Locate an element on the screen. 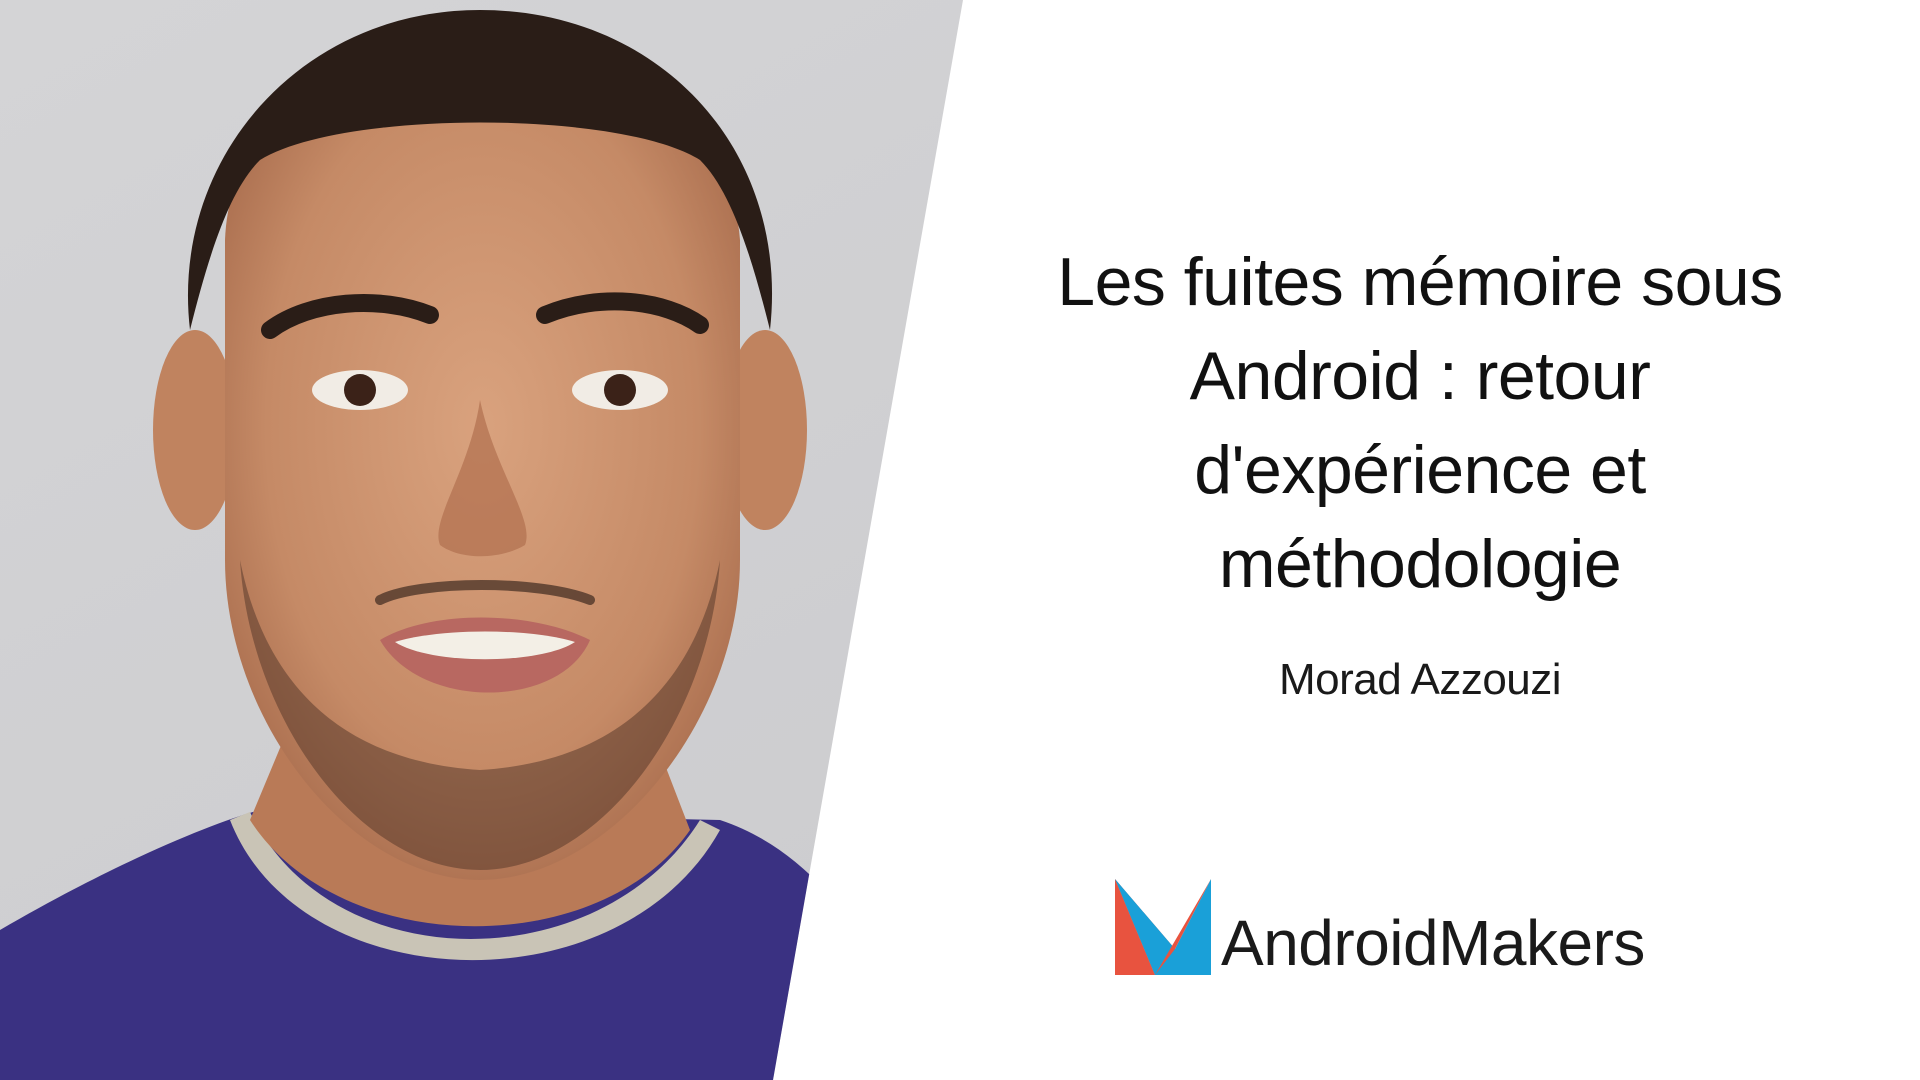 Image resolution: width=1920 pixels, height=1080 pixels. android-makers-logo: AndroidMakers is located at coordinates (1380, 925).